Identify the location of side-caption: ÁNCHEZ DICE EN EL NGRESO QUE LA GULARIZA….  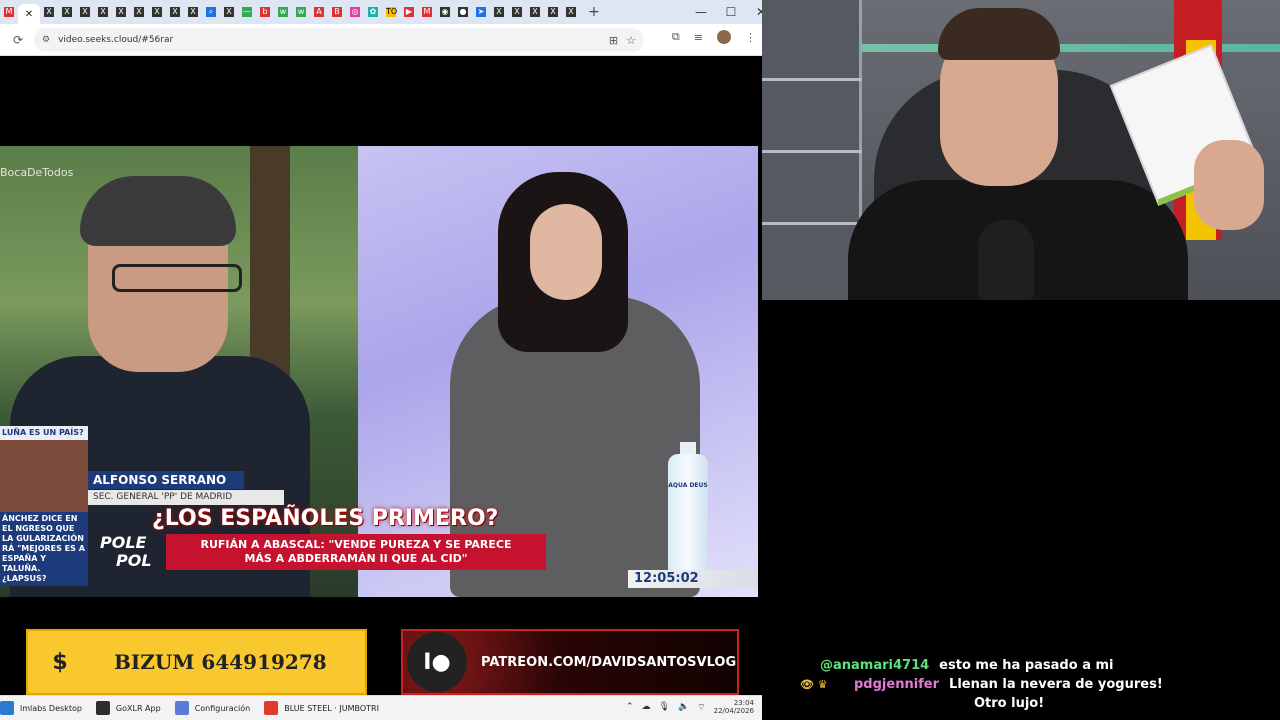
(43, 548).